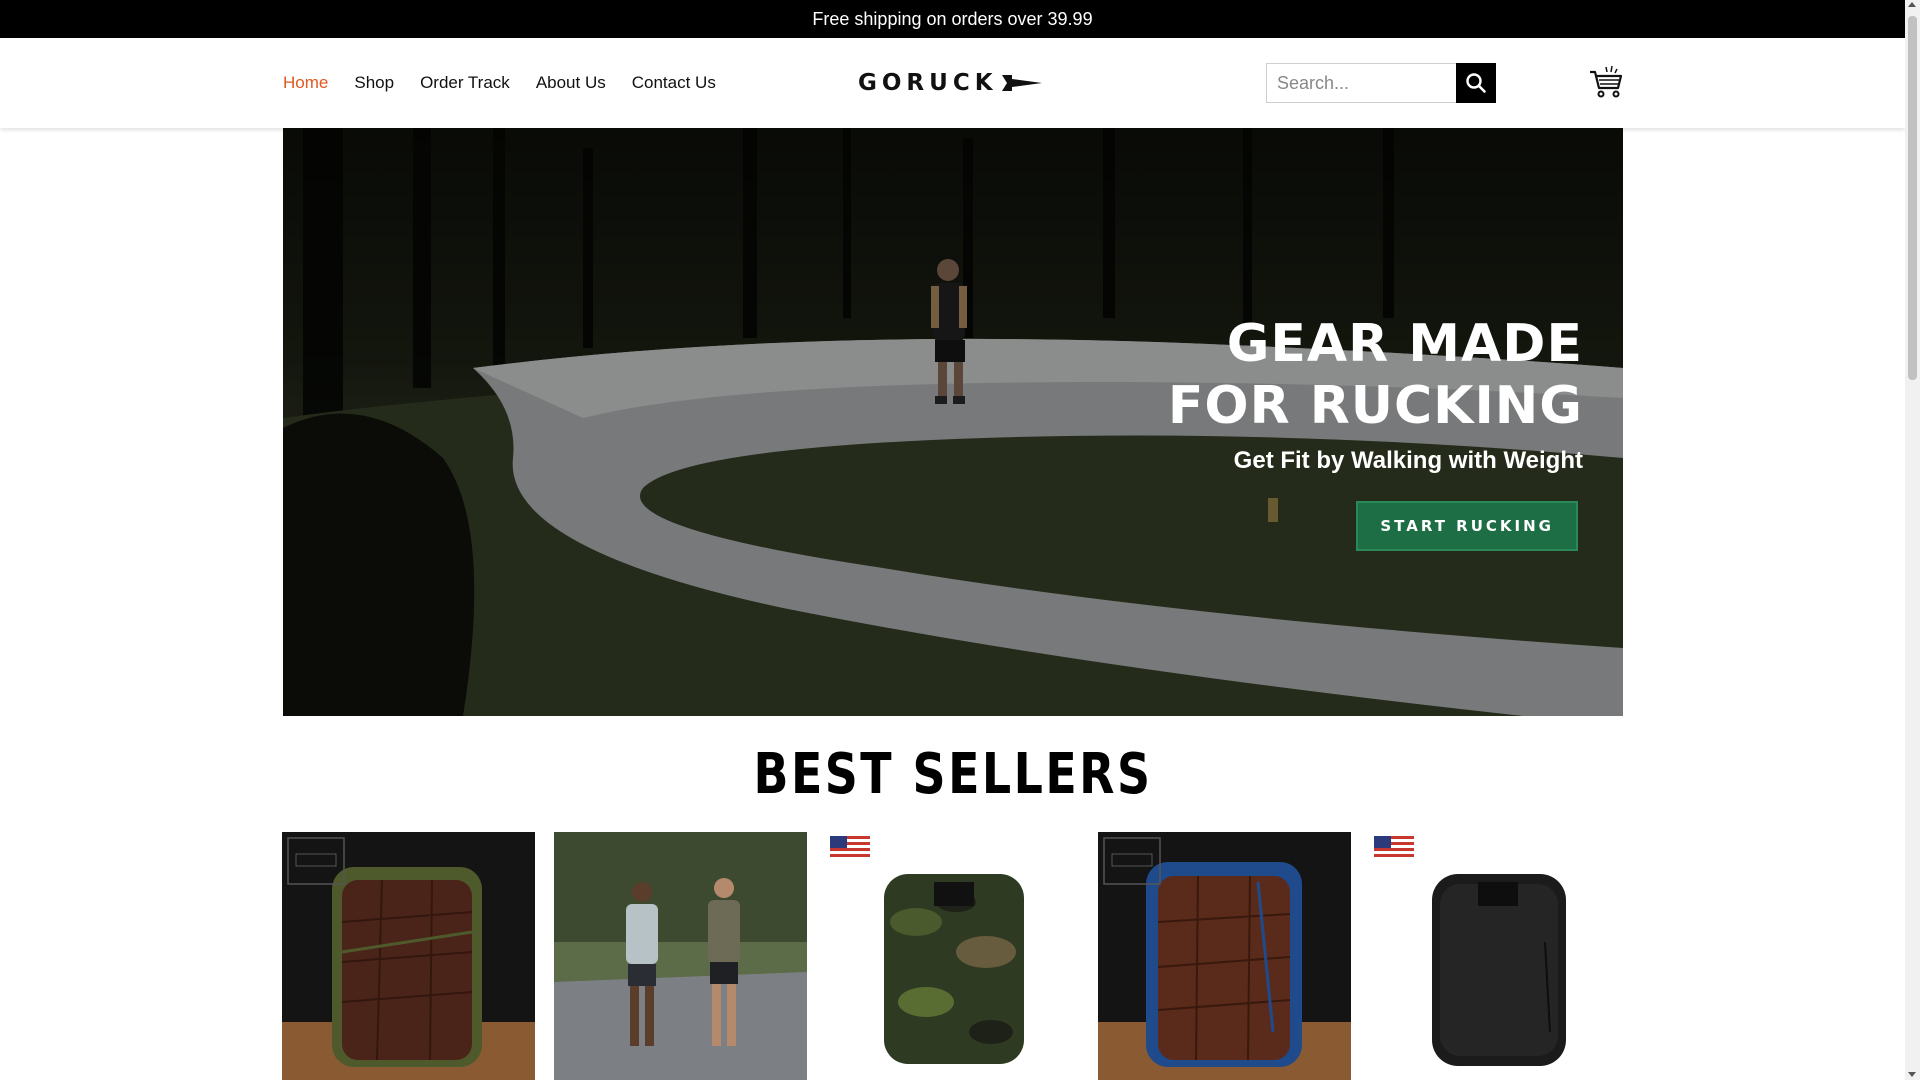 Image resolution: width=1920 pixels, height=1080 pixels. What do you see at coordinates (305, 83) in the screenshot?
I see `nav-home: Home` at bounding box center [305, 83].